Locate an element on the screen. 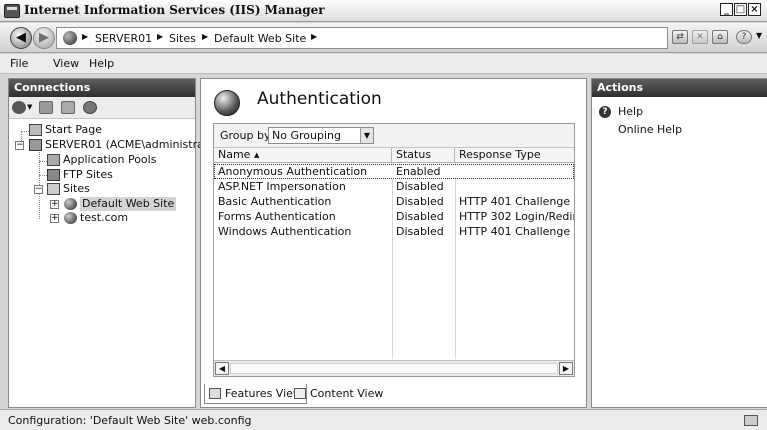  tree-label: Default Web Site is located at coordinates (128, 204).